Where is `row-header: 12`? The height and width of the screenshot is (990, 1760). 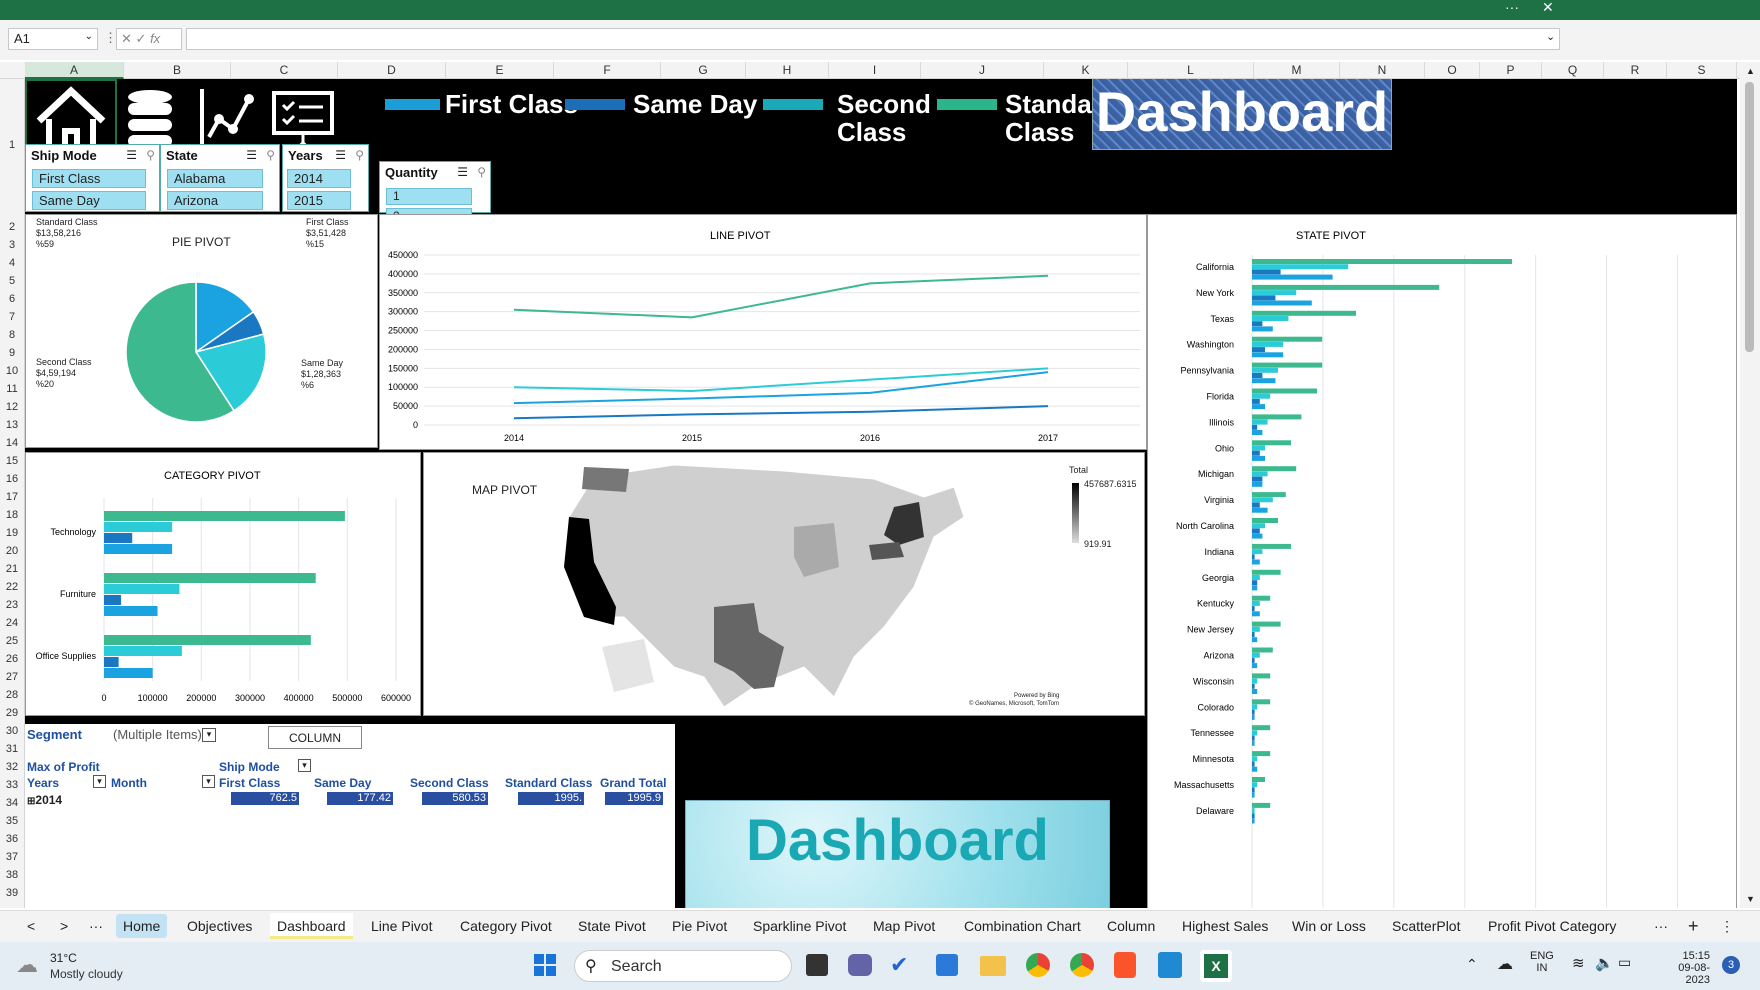 row-header: 12 is located at coordinates (12, 407).